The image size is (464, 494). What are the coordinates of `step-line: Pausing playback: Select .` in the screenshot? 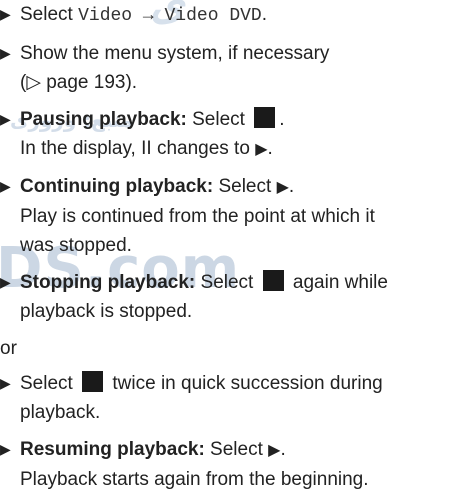 It's located at (239, 119).